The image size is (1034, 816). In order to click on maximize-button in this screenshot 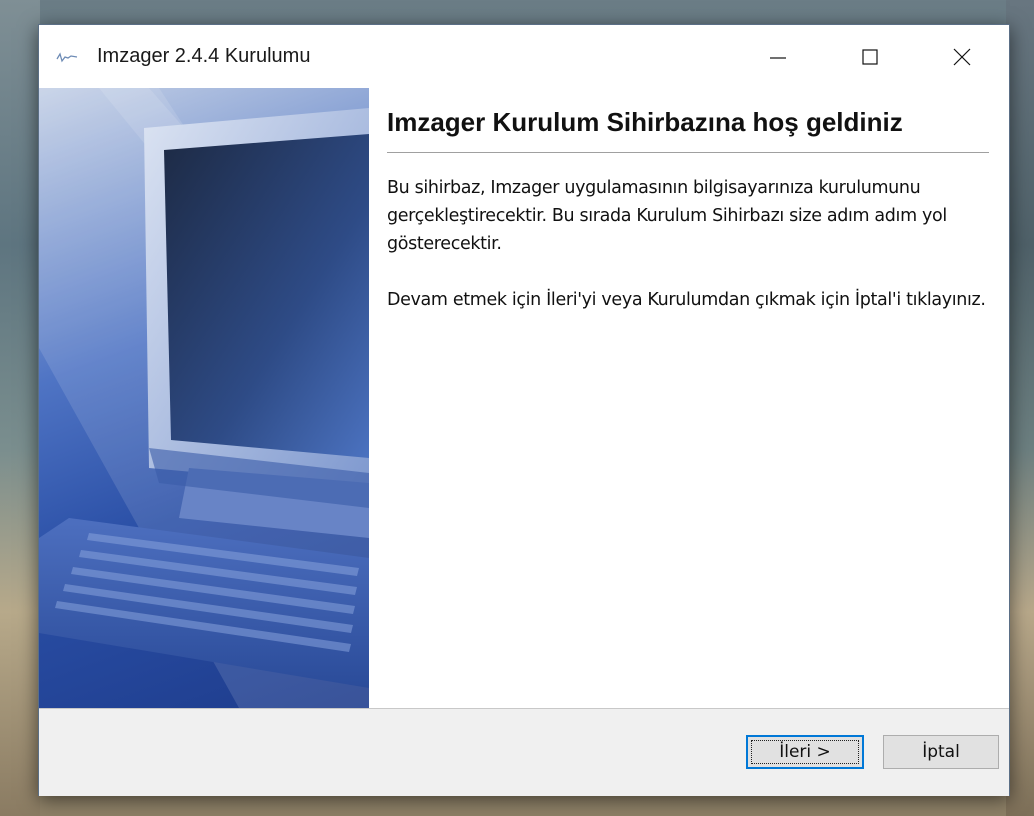, I will do `click(870, 56)`.